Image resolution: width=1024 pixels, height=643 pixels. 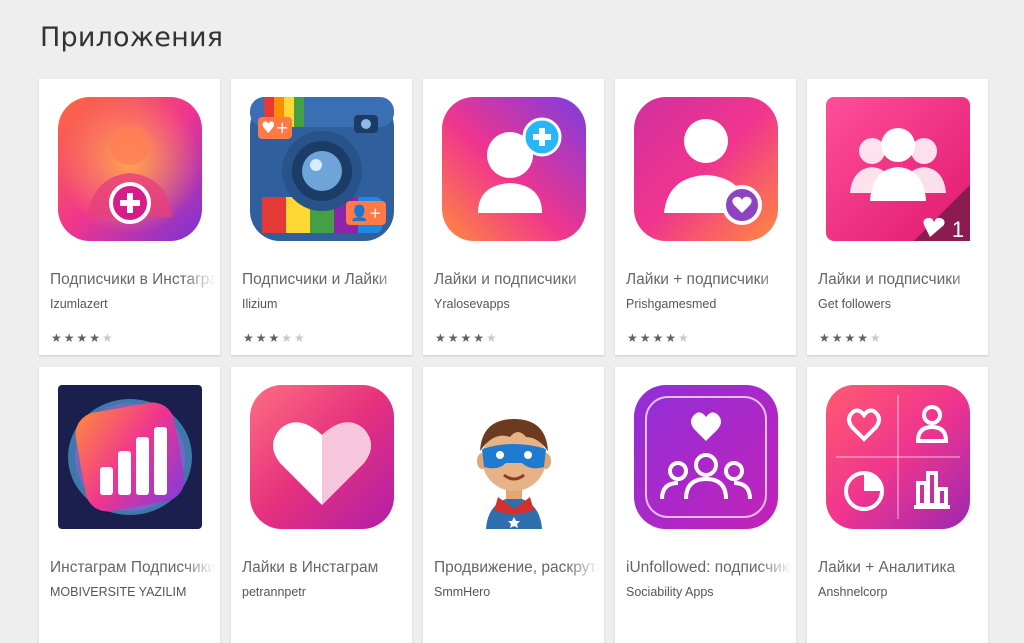 I want to click on app-developer: Ilizium, so click(x=325, y=304).